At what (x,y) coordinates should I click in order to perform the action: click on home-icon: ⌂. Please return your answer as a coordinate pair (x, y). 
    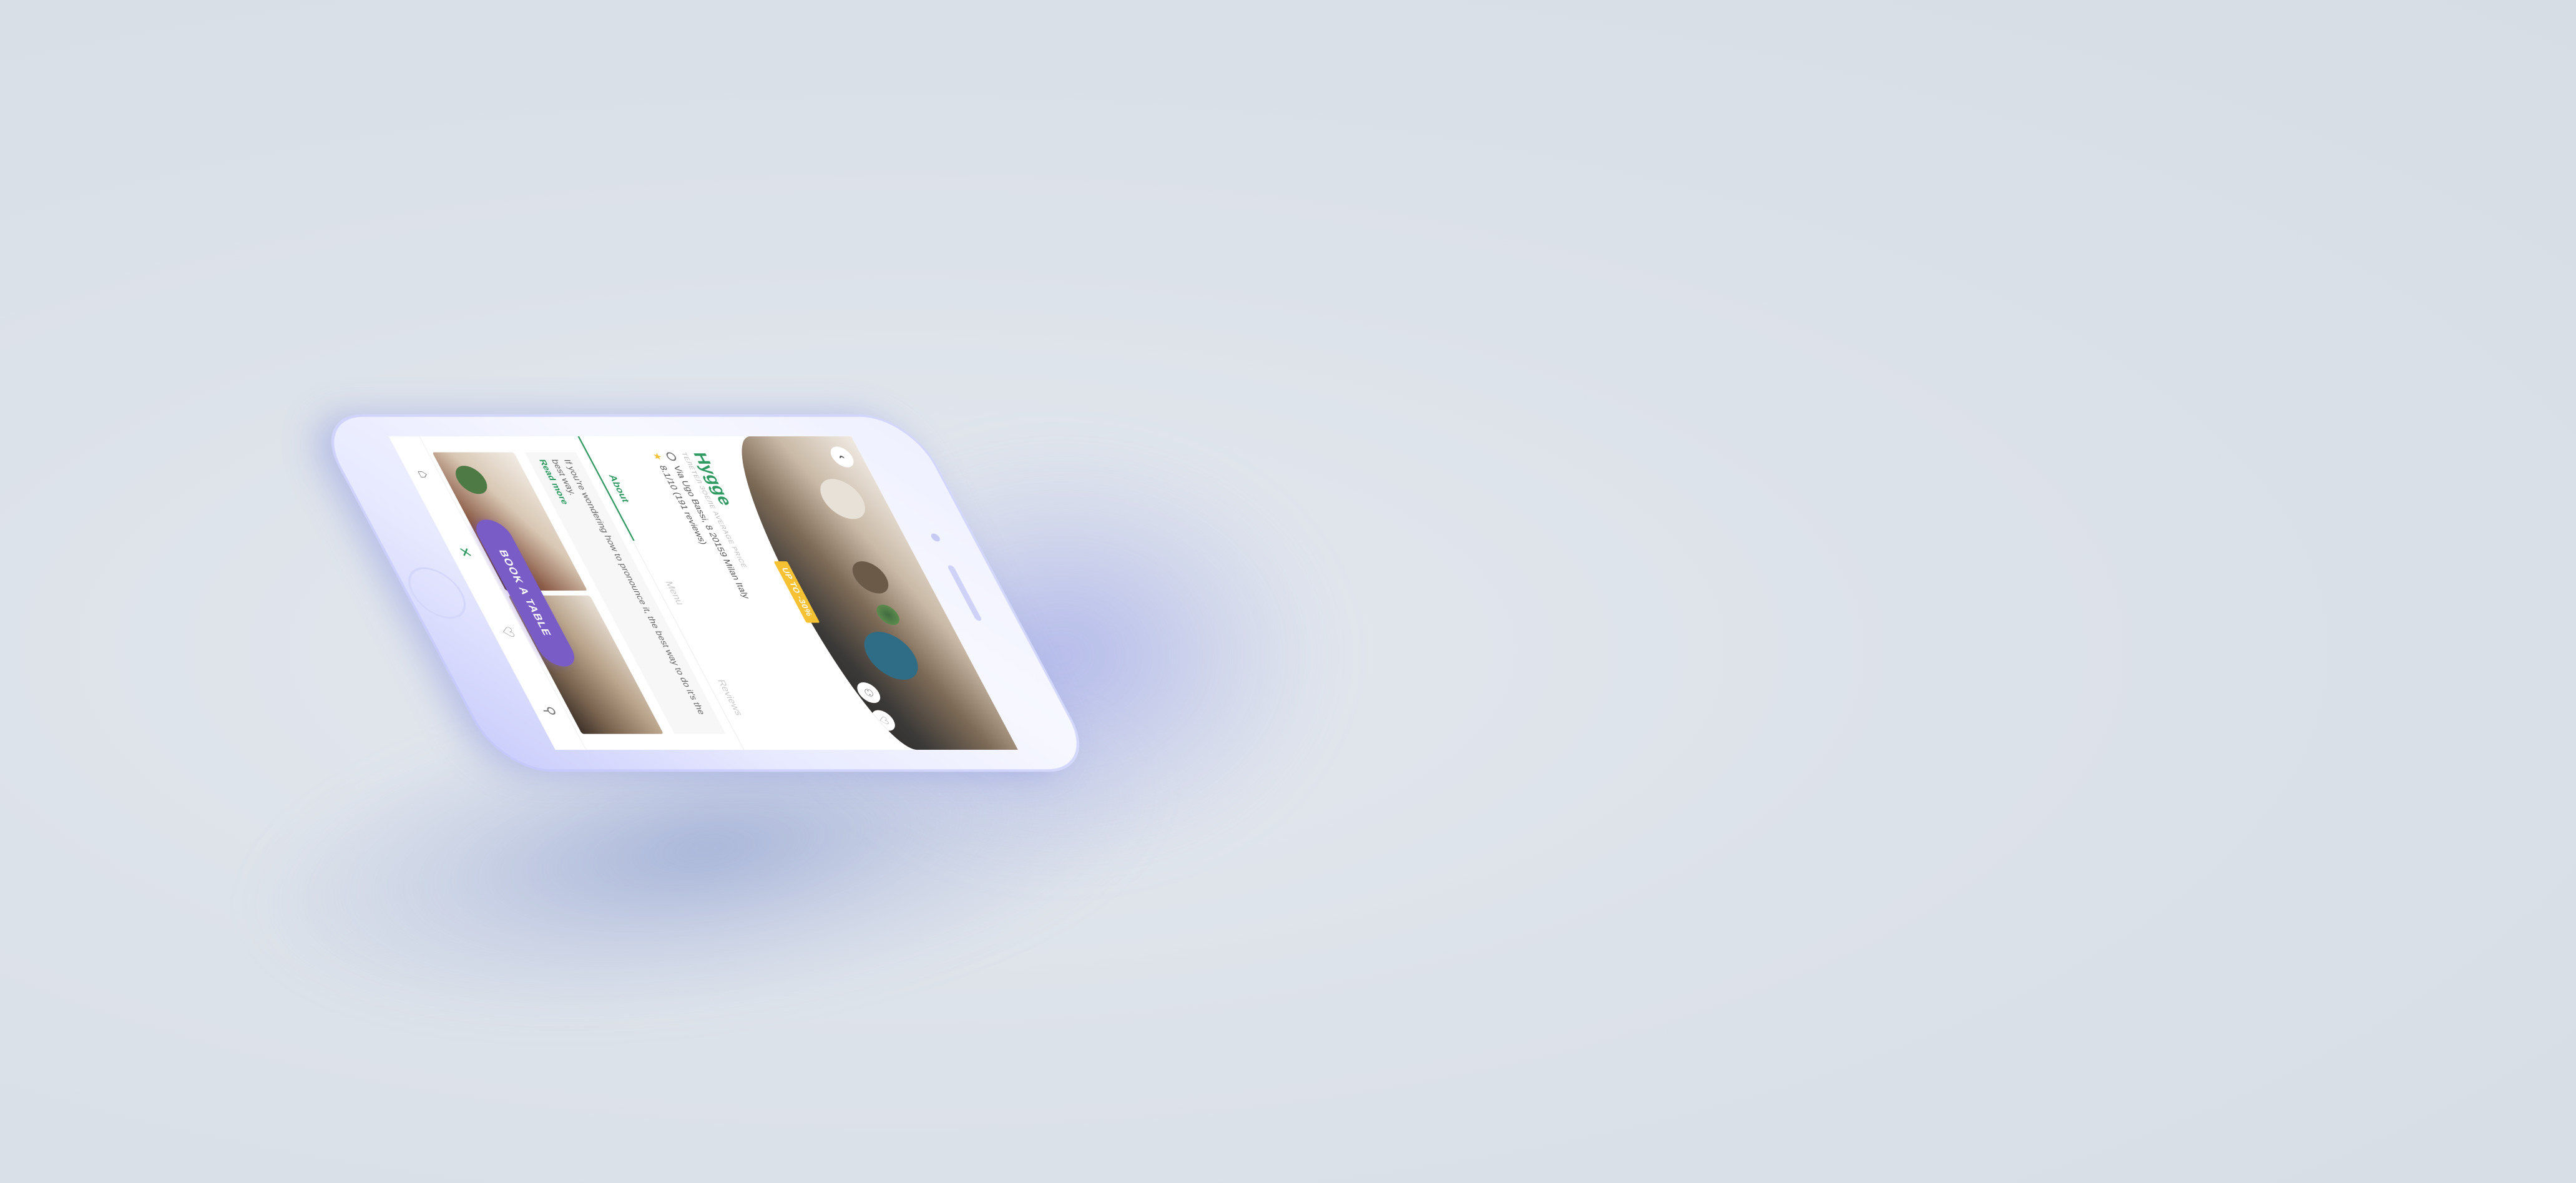
    Looking at the image, I should click on (424, 474).